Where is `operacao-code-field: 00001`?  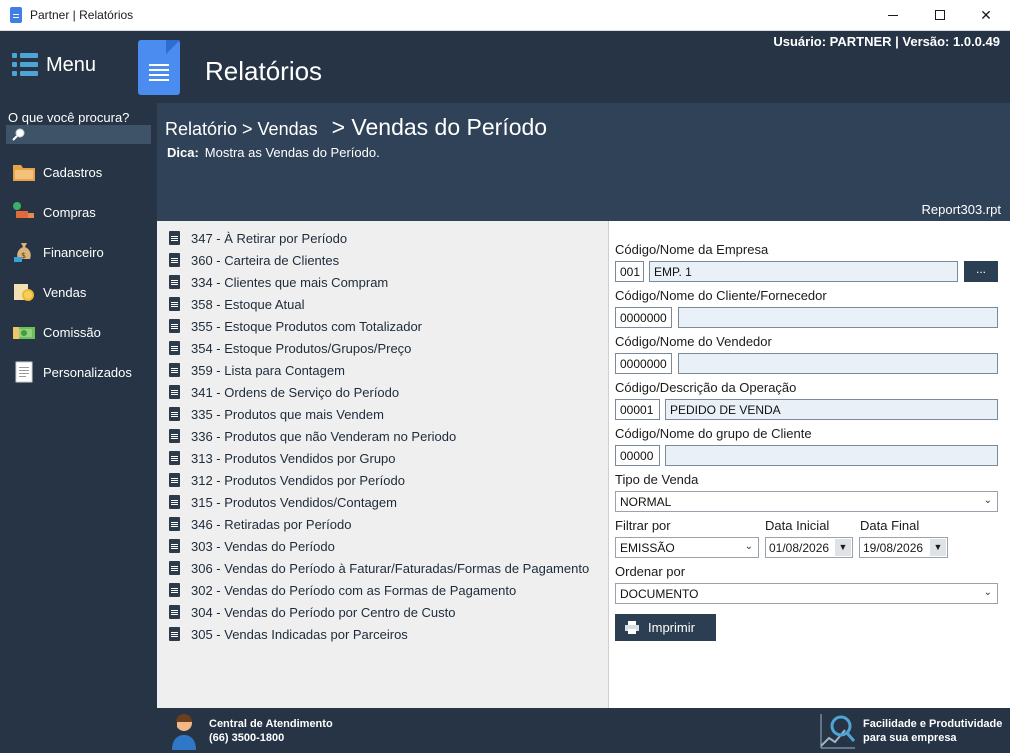
operacao-code-field: 00001 is located at coordinates (637, 409).